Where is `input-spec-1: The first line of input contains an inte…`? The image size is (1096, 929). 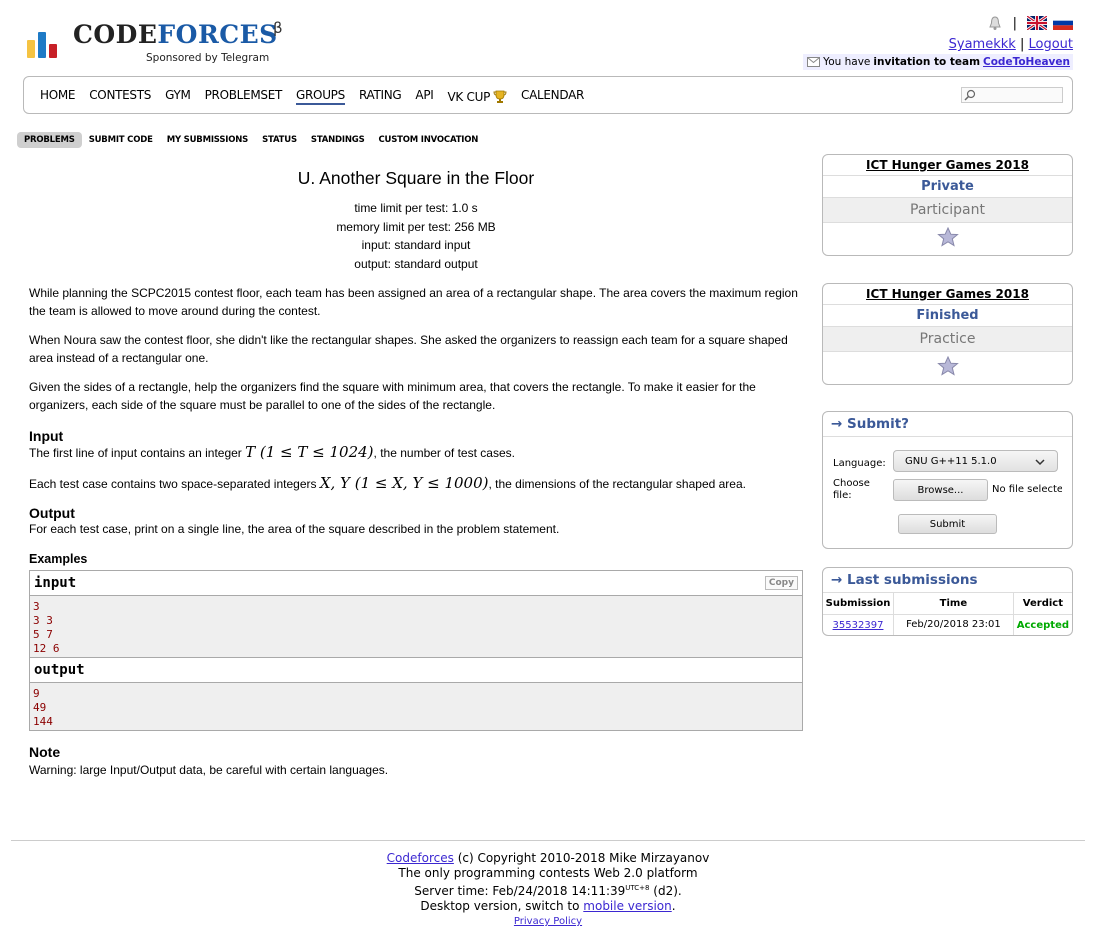 input-spec-1: The first line of input contains an inte… is located at coordinates (272, 452).